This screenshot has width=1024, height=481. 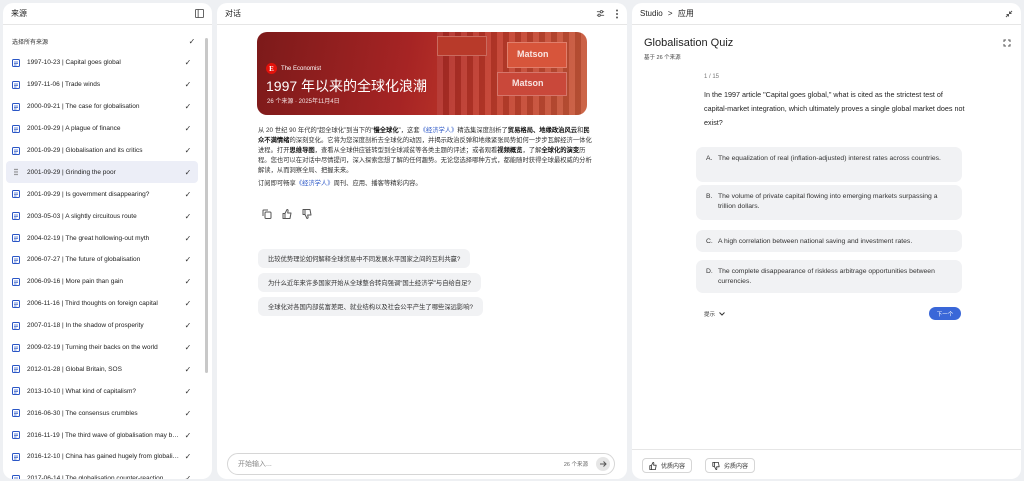 I want to click on source-item-label: 2003-05-03 | A slightly circuitous route, so click(x=82, y=216).